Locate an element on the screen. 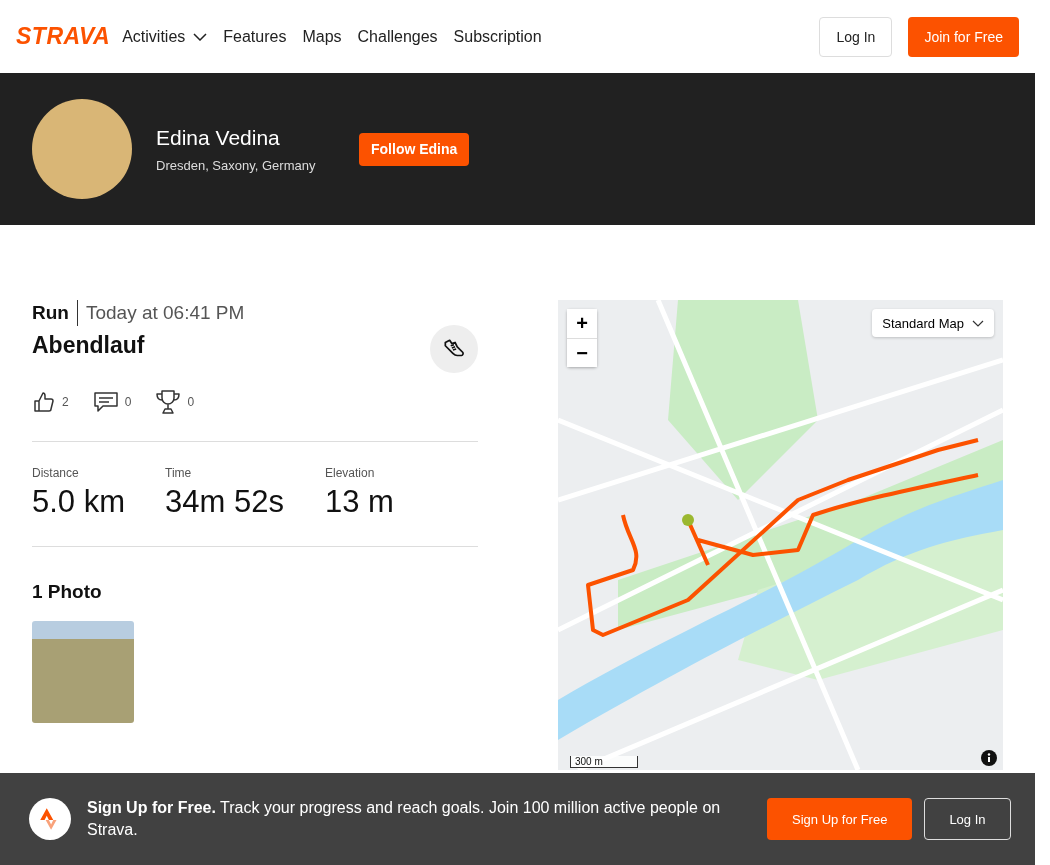  kudos-count: 2 is located at coordinates (65, 402).